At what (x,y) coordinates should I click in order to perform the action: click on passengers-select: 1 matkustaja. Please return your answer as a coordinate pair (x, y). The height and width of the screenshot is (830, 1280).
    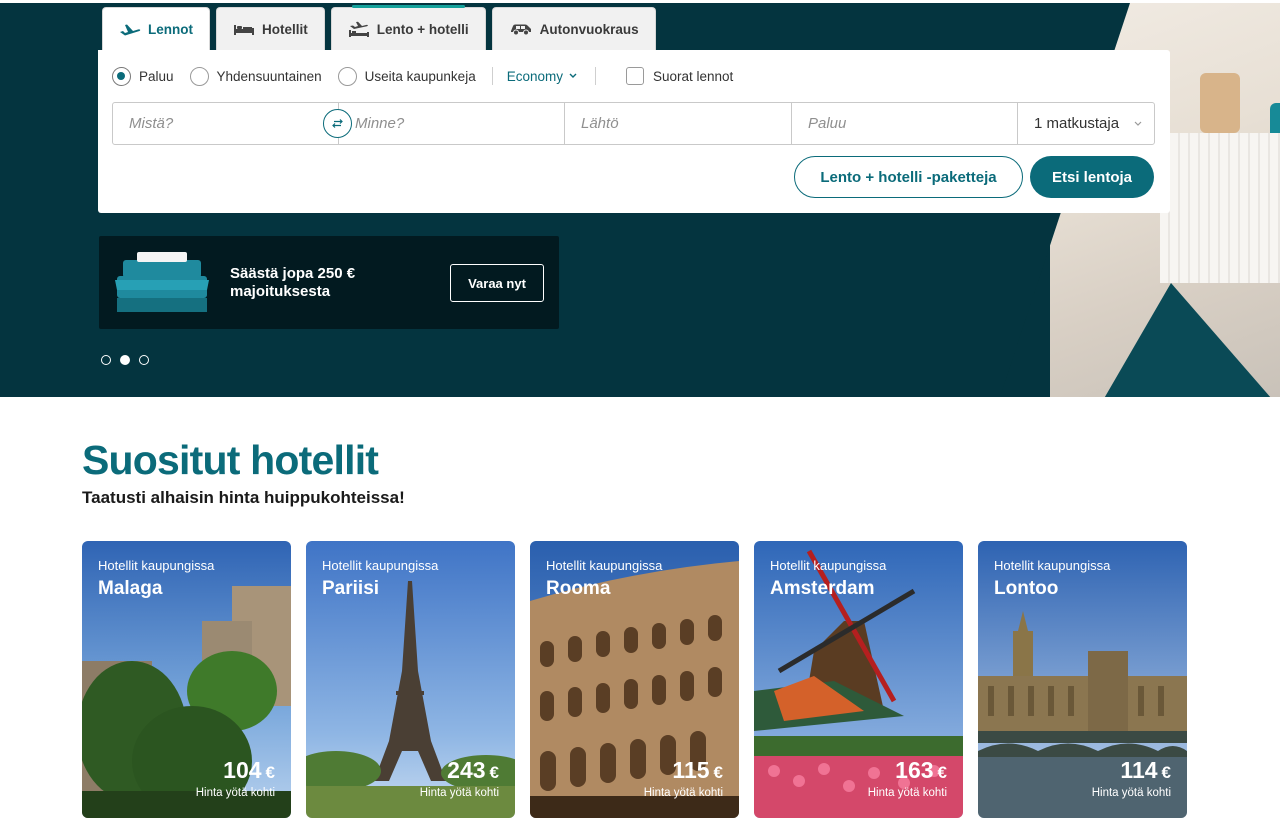
    Looking at the image, I should click on (1086, 123).